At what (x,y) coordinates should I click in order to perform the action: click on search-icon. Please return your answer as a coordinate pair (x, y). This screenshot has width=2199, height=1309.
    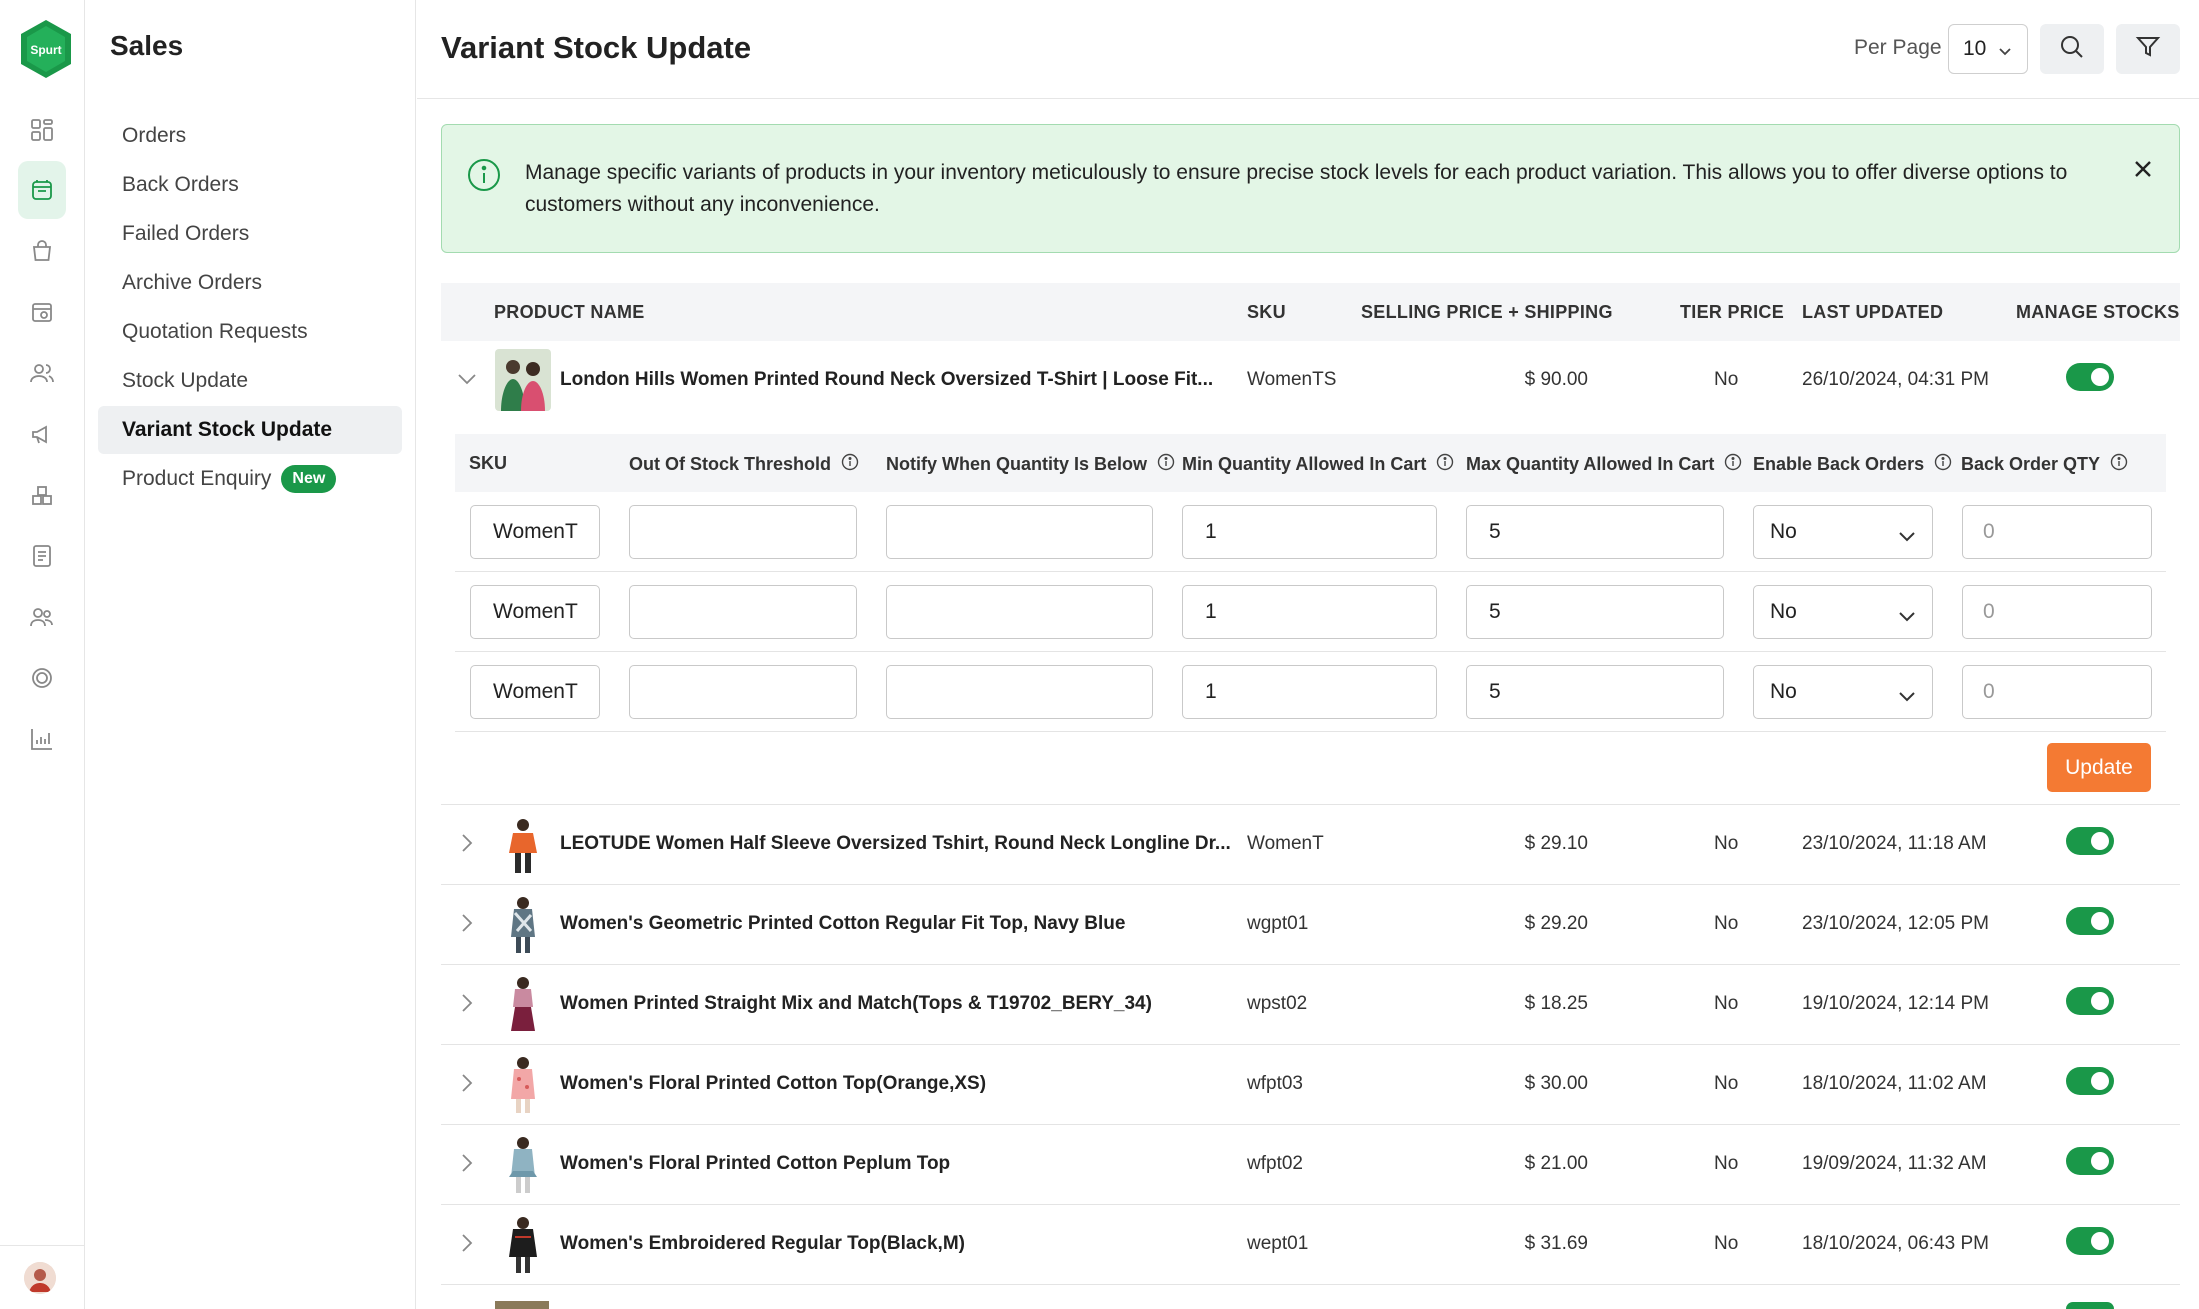
    Looking at the image, I should click on (2072, 49).